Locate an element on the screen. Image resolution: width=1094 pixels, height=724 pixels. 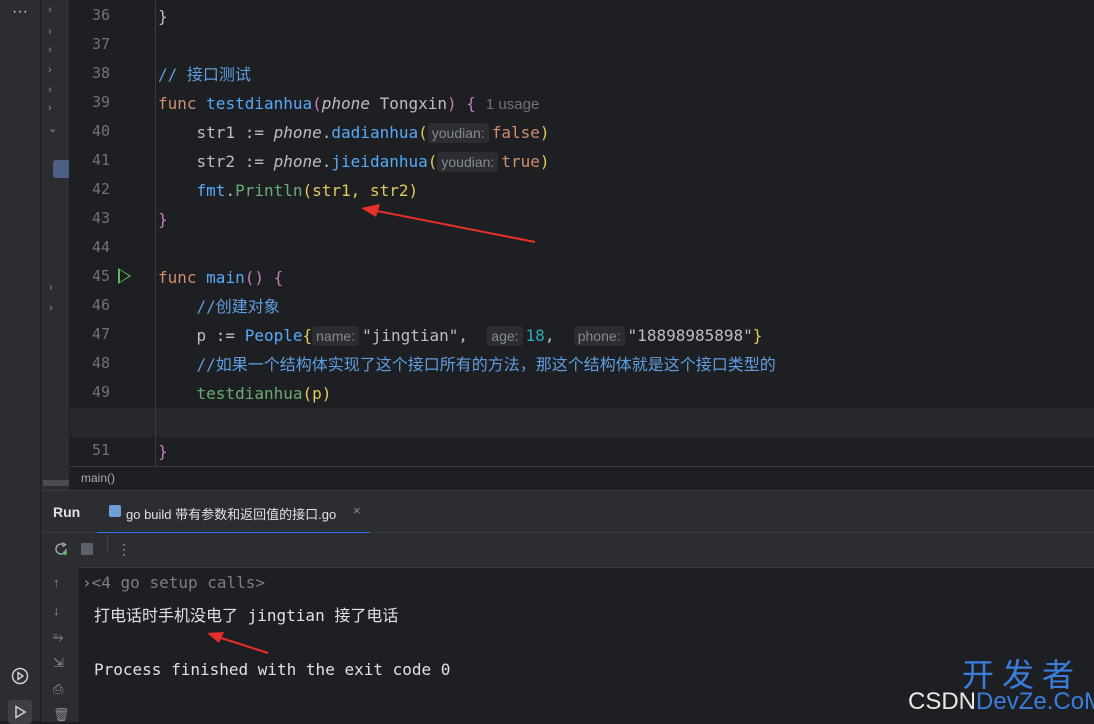
watermark: 开发者 CSDNDevZe.CoM is located at coordinates (1001, 685).